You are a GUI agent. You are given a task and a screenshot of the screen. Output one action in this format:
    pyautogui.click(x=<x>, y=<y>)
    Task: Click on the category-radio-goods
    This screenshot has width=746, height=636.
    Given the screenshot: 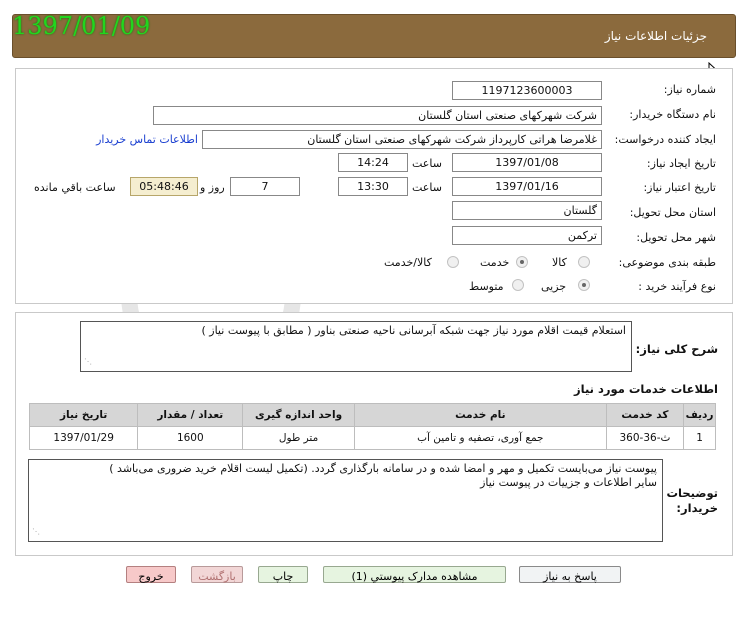 What is the action you would take?
    pyautogui.click(x=584, y=262)
    